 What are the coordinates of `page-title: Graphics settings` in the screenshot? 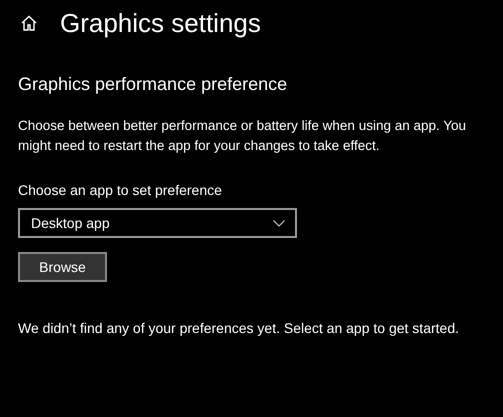 It's located at (160, 23).